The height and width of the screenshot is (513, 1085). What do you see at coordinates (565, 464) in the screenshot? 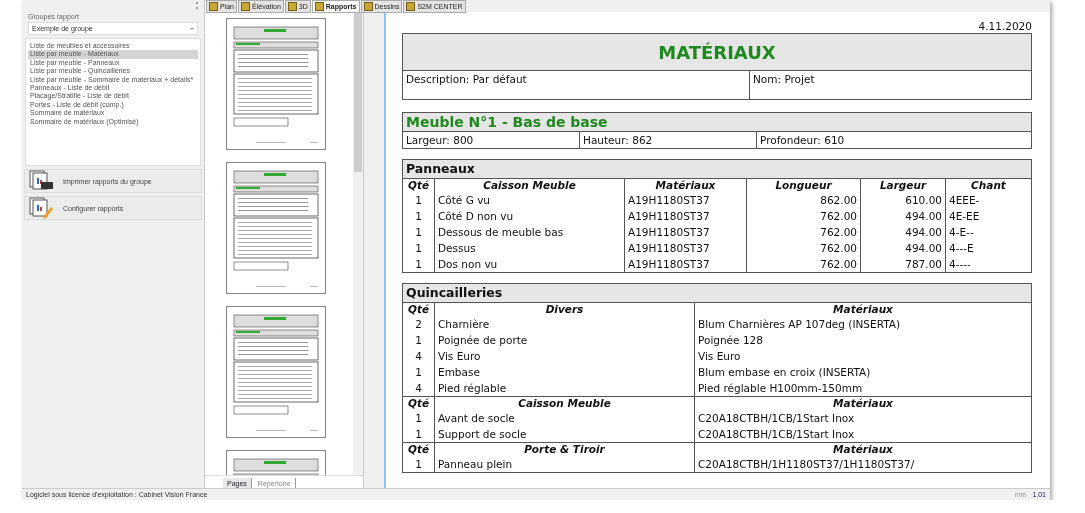
I see `table-cell: Panneau plein` at bounding box center [565, 464].